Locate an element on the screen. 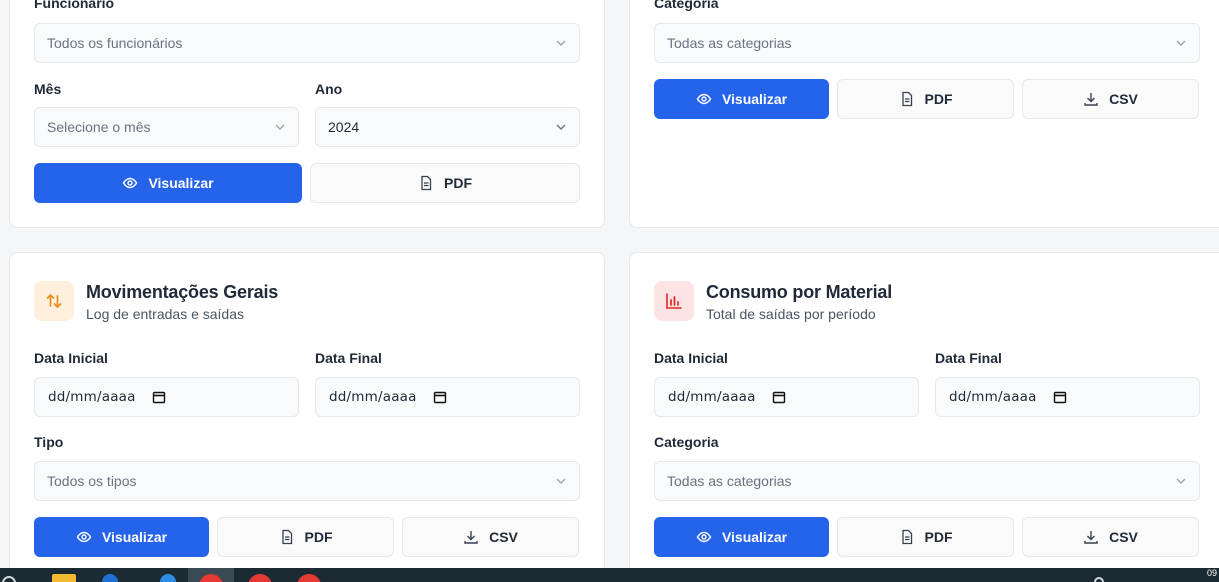 This screenshot has width=1219, height=582. movements-start-date-value: dd/mm/aaaa is located at coordinates (92, 397).